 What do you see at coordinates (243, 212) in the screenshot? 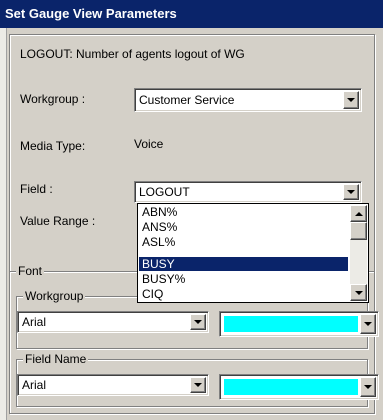
I see `field-option: ABN%` at bounding box center [243, 212].